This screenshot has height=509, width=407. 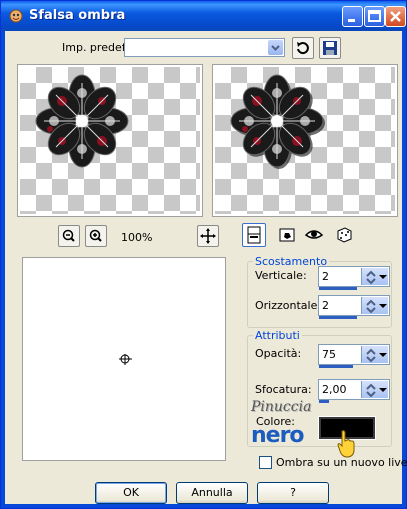 I want to click on preview-toggle-button, so click(x=254, y=235).